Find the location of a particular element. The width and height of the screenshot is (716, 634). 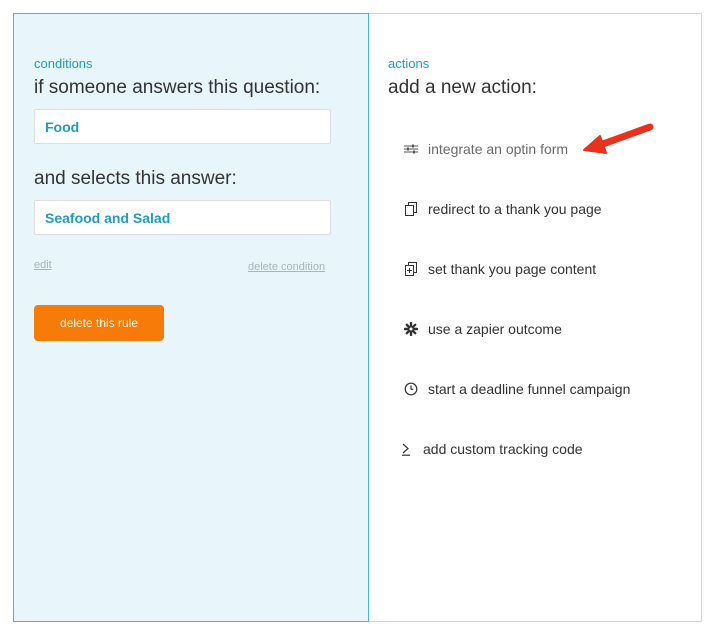

action-set-thank-you-content: set thank you page content is located at coordinates (498, 269).